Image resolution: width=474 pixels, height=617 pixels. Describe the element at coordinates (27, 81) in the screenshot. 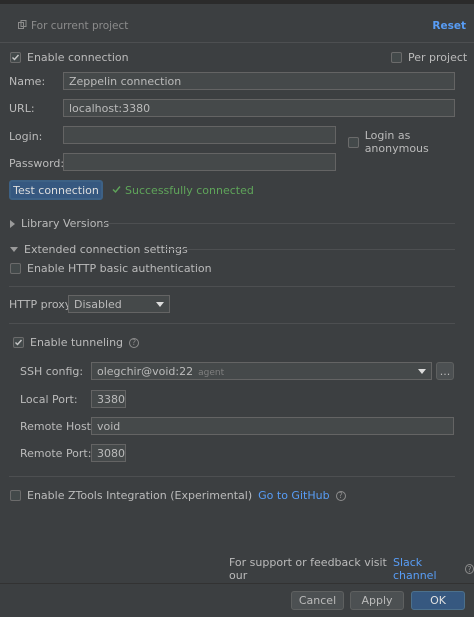

I see `name-label: Name:` at that location.